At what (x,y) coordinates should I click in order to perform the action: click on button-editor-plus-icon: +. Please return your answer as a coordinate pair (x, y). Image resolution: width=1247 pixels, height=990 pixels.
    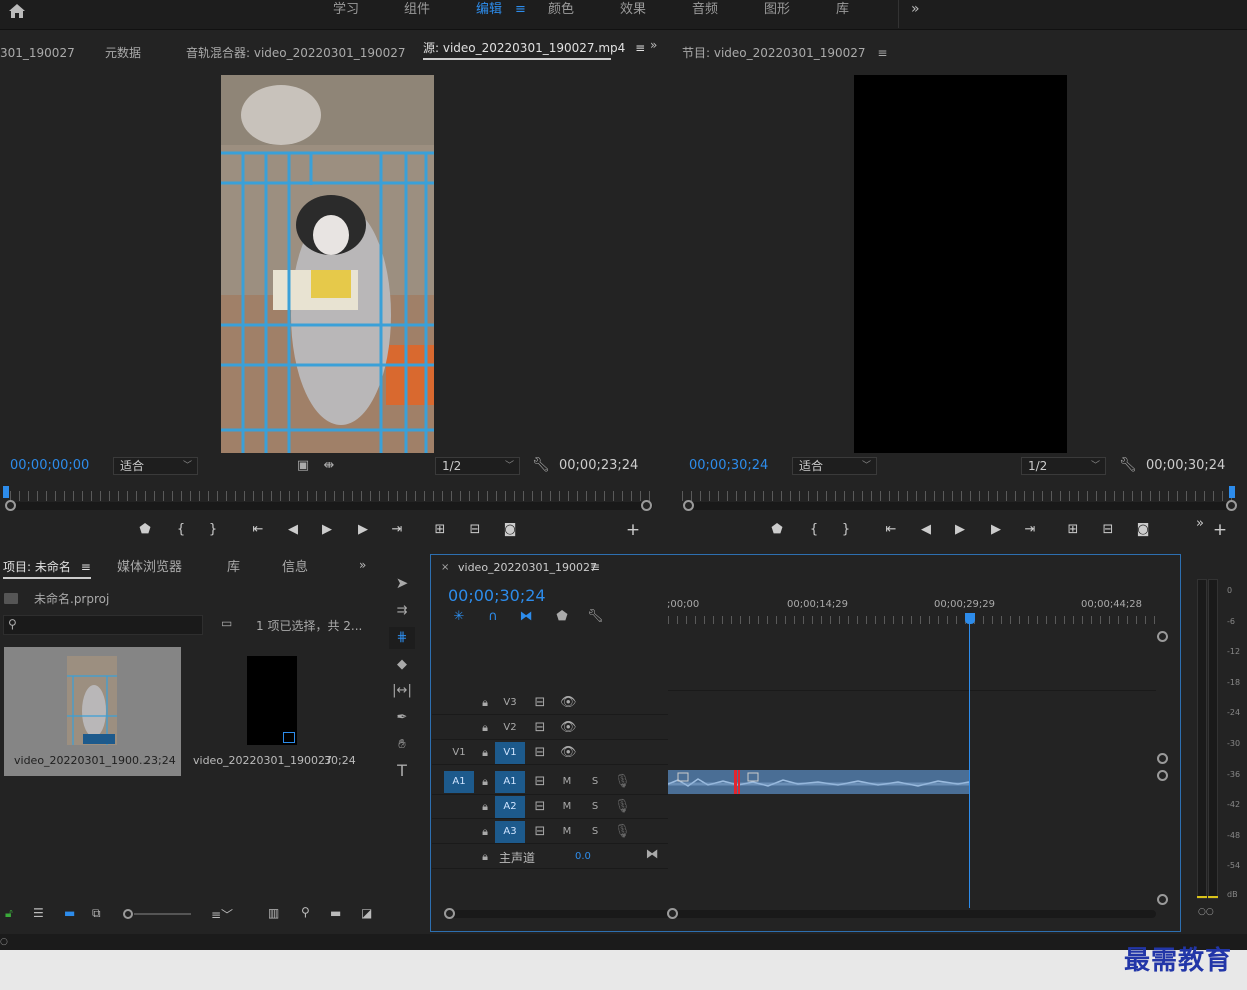
    Looking at the image, I should click on (633, 530).